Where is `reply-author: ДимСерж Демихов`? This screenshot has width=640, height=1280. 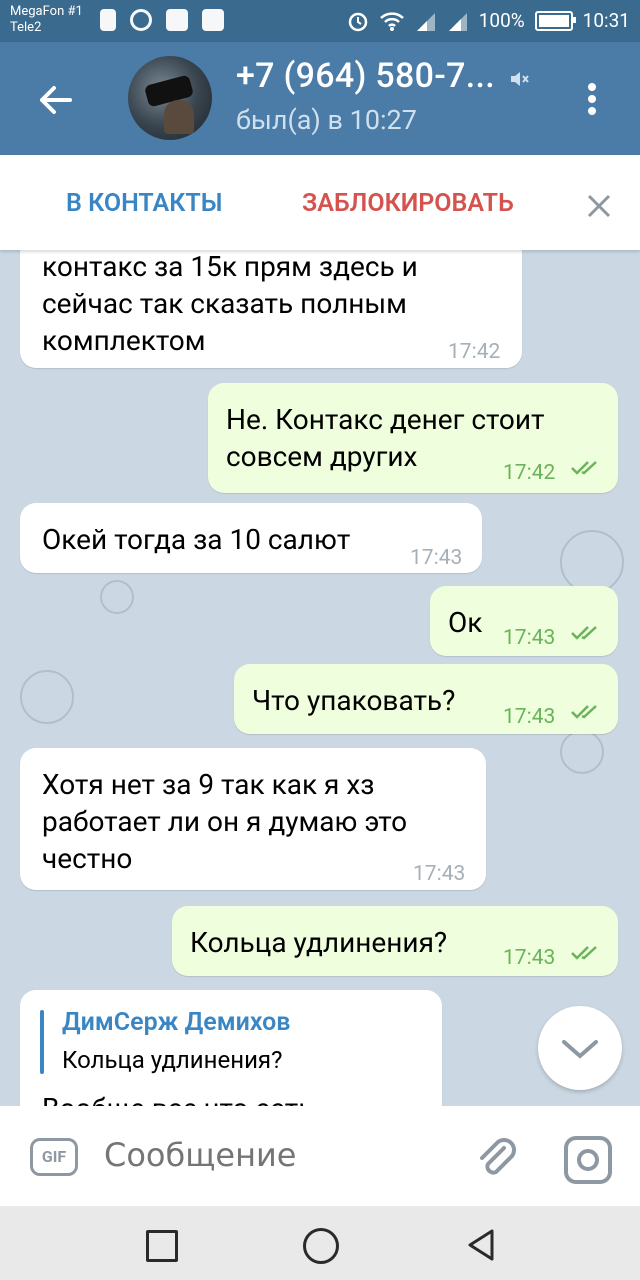
reply-author: ДимСерж Демихов is located at coordinates (176, 1022).